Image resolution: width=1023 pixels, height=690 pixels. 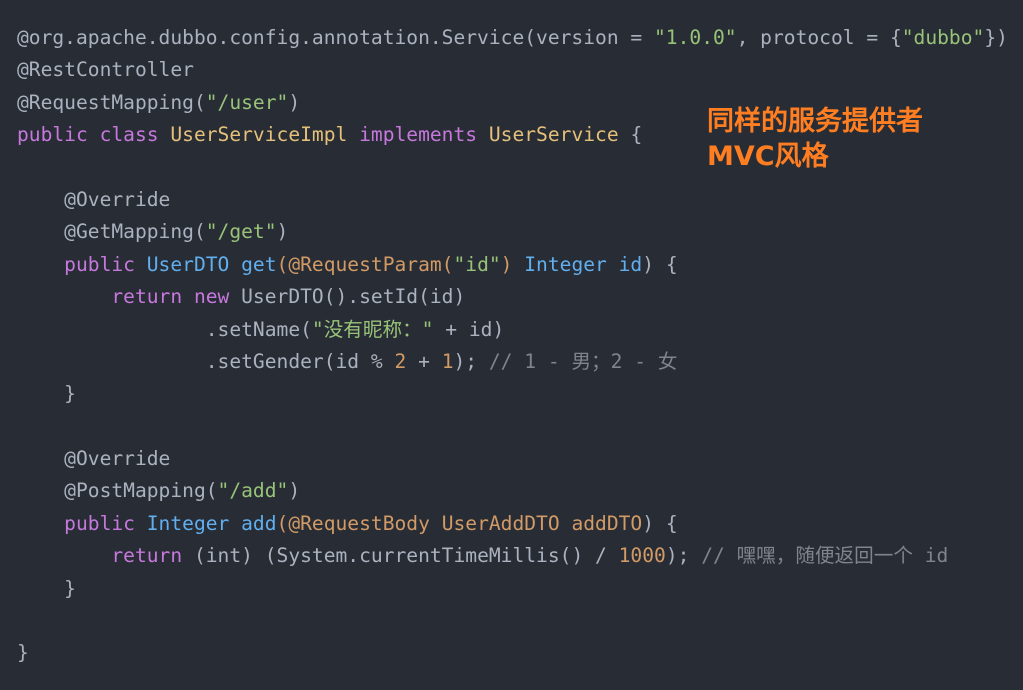 What do you see at coordinates (247, 102) in the screenshot?
I see `code-token: "/user"` at bounding box center [247, 102].